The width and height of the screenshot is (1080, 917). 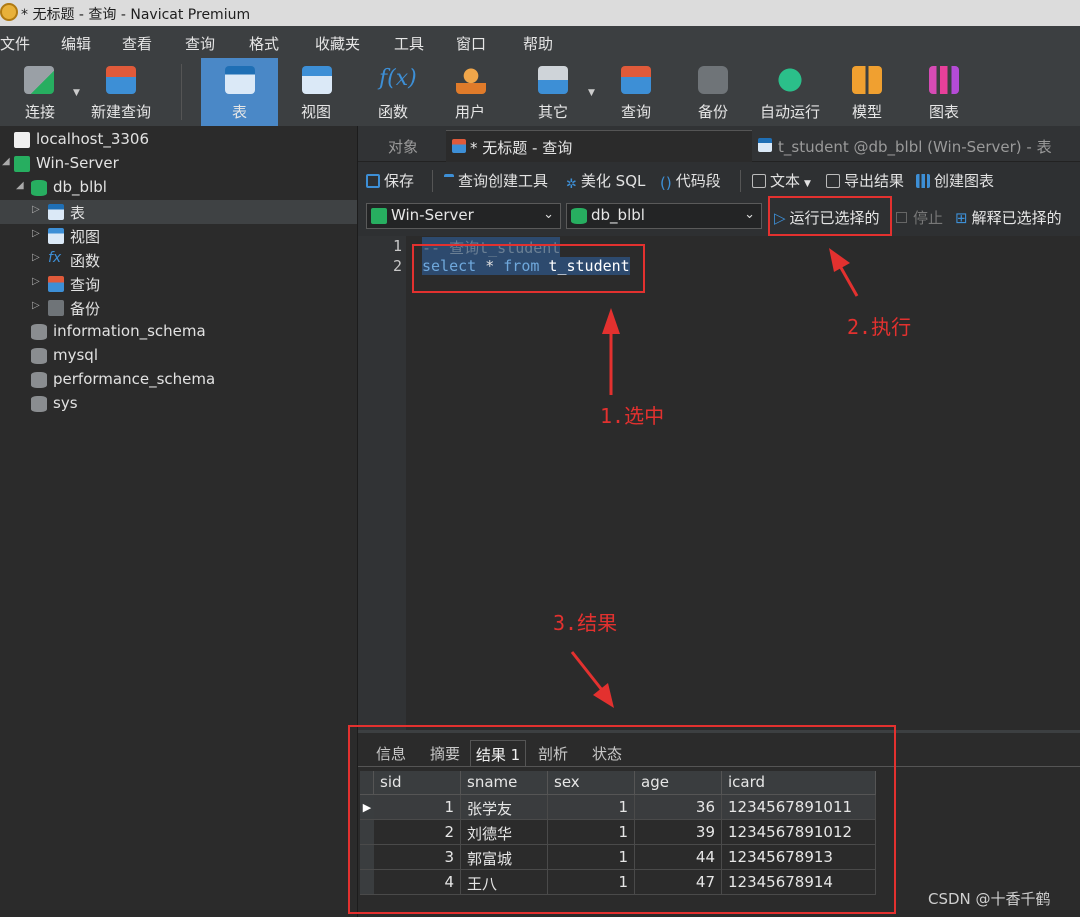 I want to click on menu-query: 查询, so click(x=200, y=43).